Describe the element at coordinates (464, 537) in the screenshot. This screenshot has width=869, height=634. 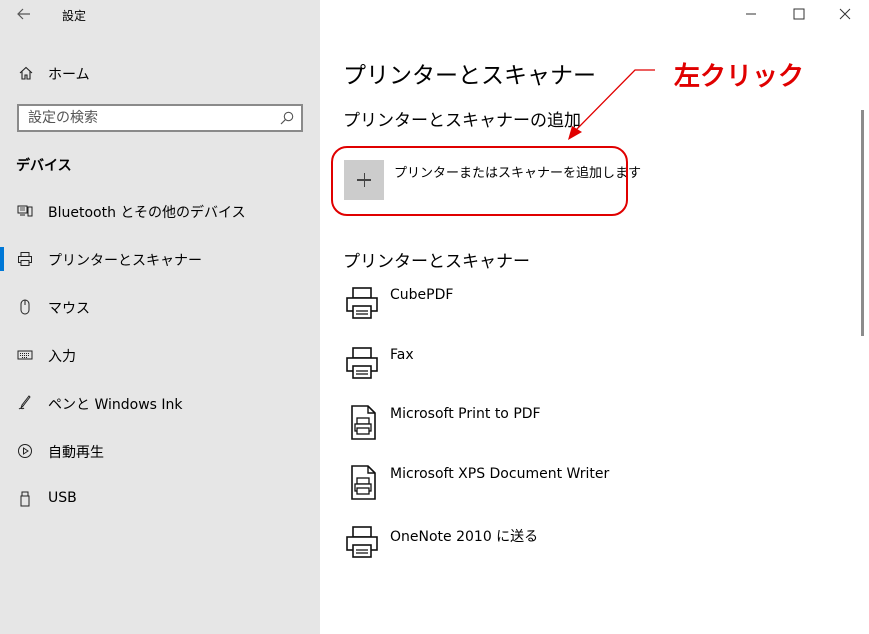
I see `printer-name: OneNote 2010 に送る` at that location.